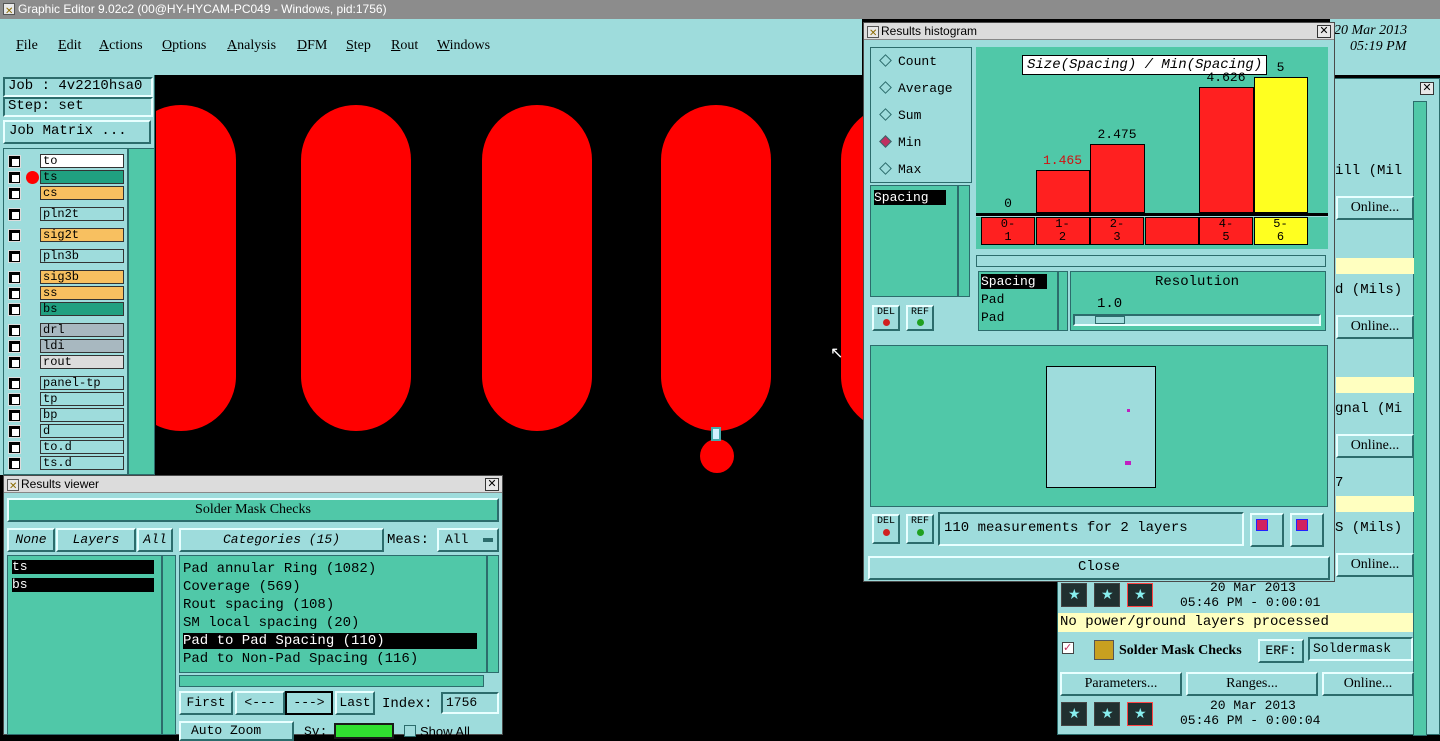 The height and width of the screenshot is (741, 1440). I want to click on layer-name: sig3b, so click(82, 277).